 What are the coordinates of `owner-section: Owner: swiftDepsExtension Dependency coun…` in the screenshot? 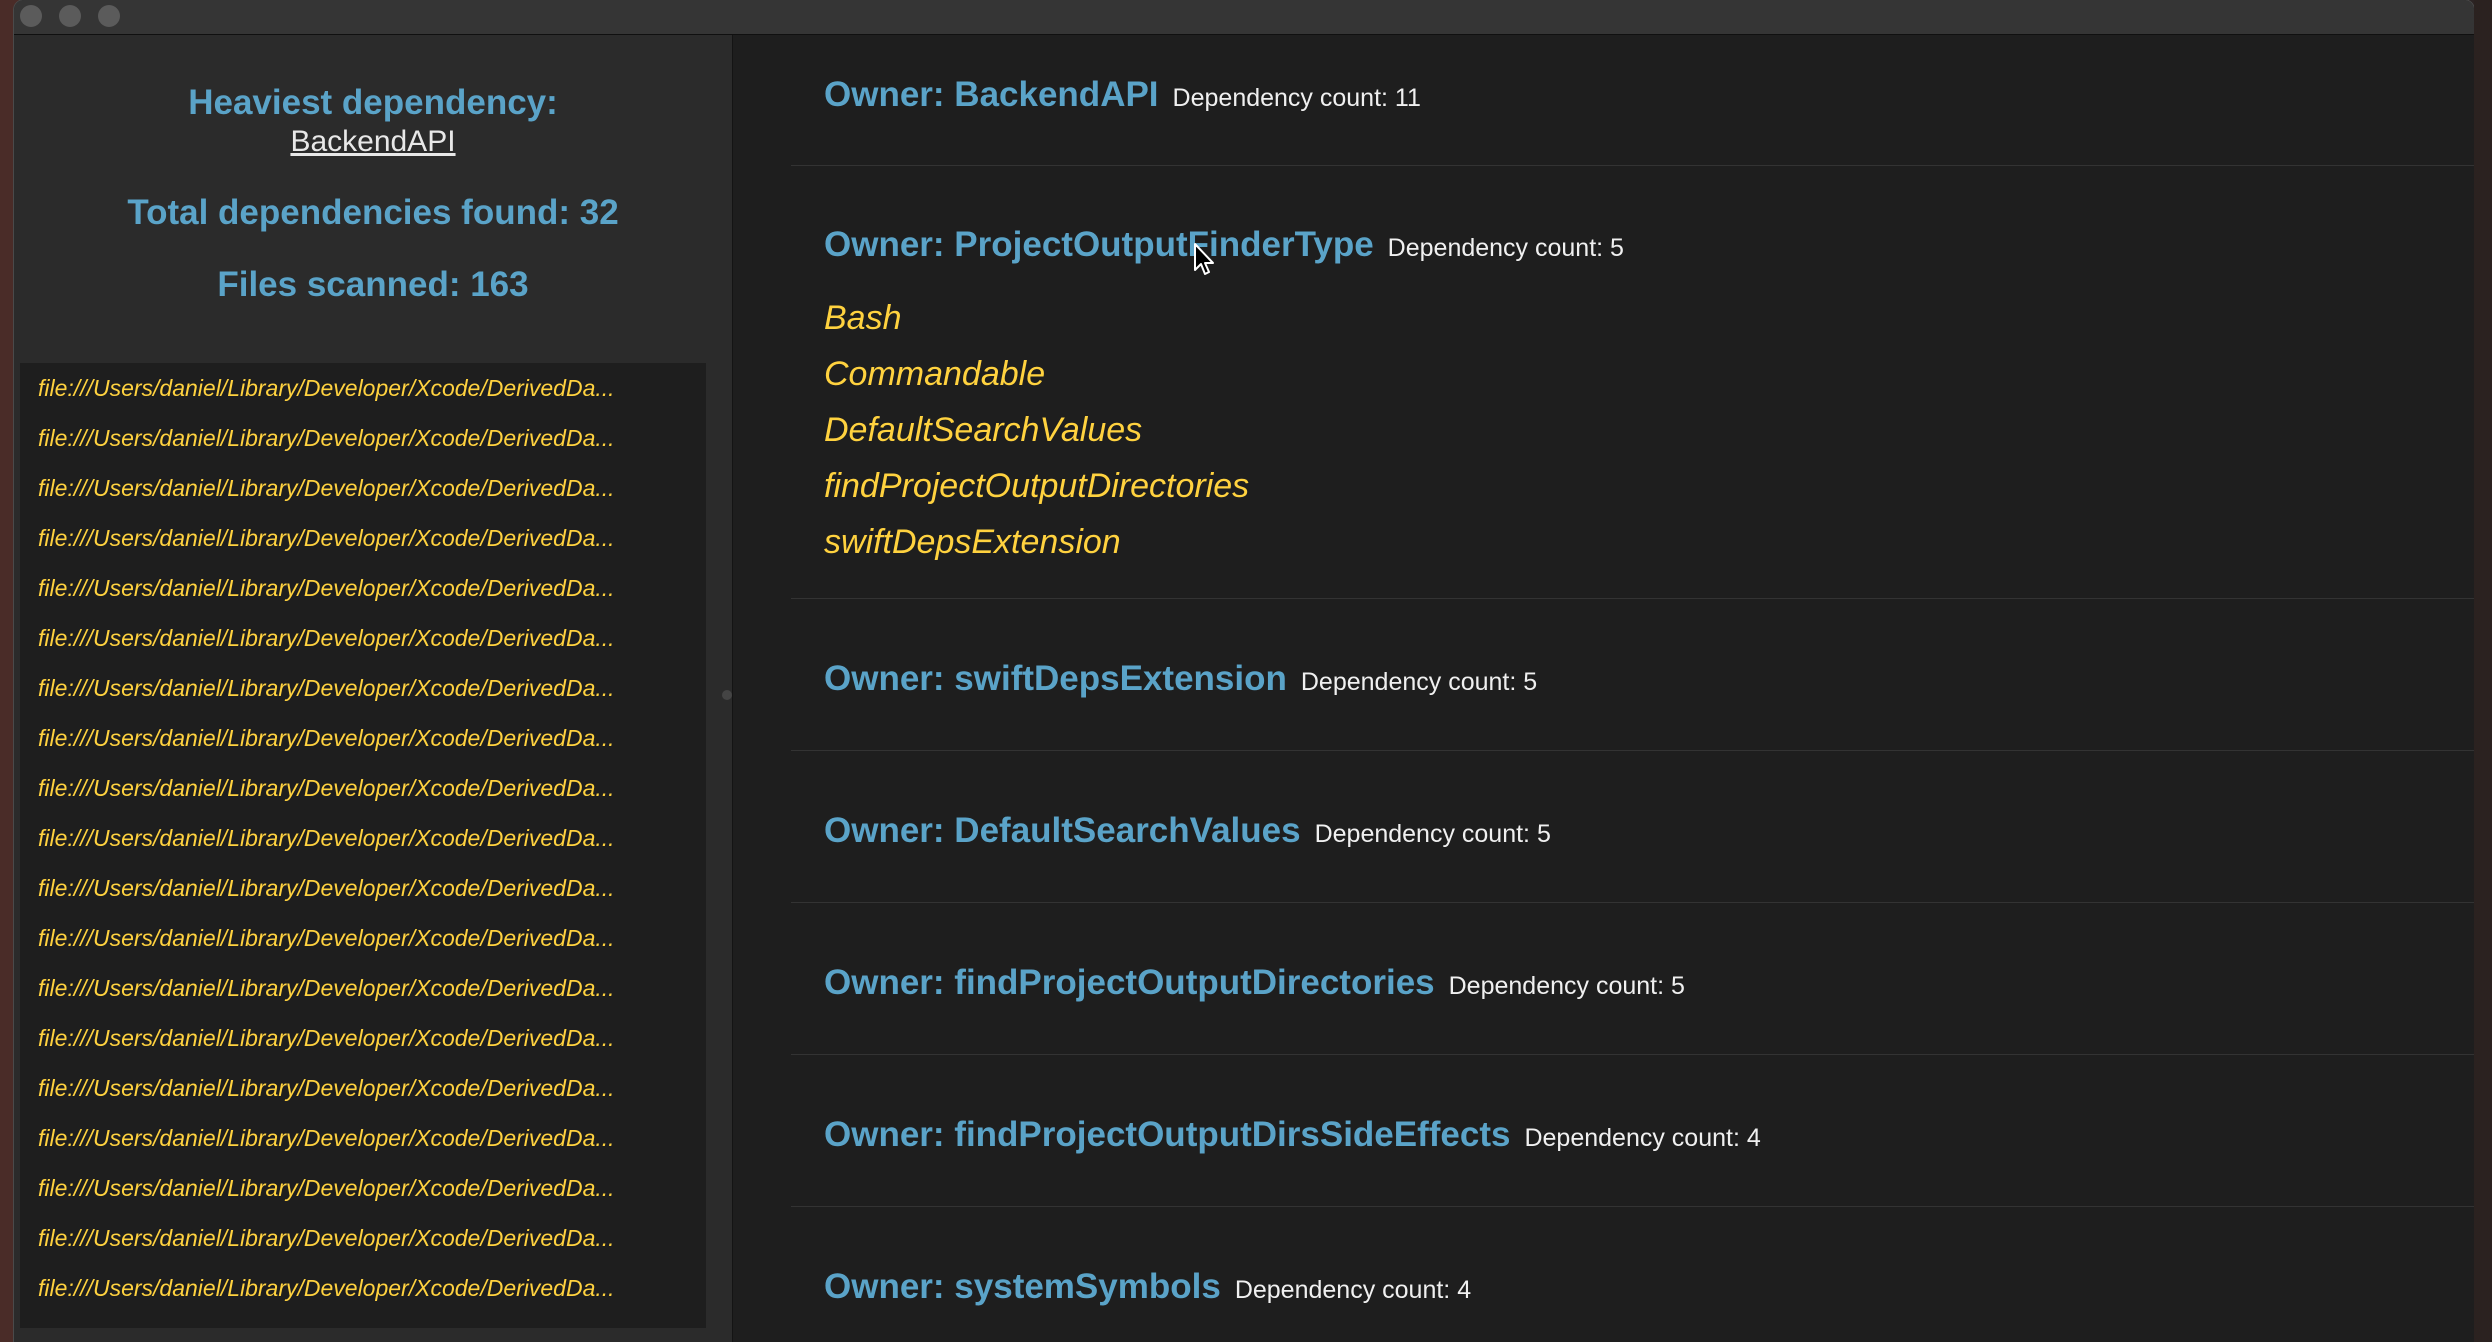 It's located at (1632, 675).